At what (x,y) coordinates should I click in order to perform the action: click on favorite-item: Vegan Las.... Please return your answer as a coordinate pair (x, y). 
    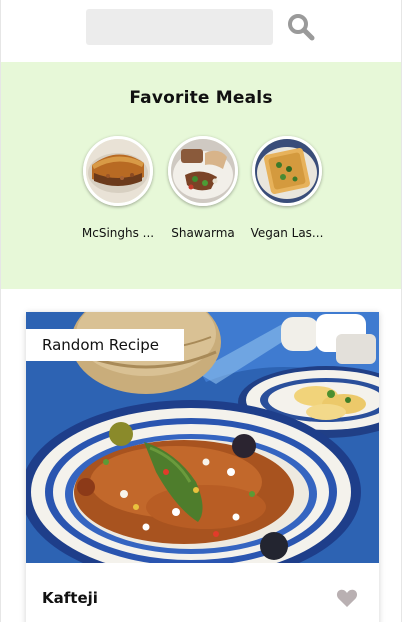
    Looking at the image, I should click on (287, 188).